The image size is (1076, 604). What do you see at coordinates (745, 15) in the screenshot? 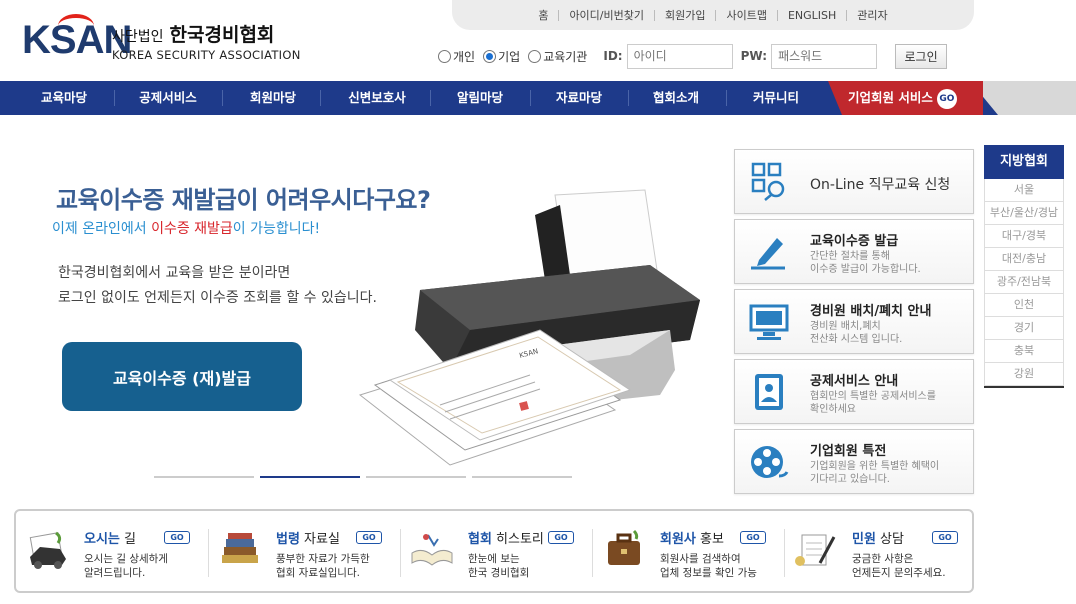
I see `utility-link-sitemap: 사이트맵` at bounding box center [745, 15].